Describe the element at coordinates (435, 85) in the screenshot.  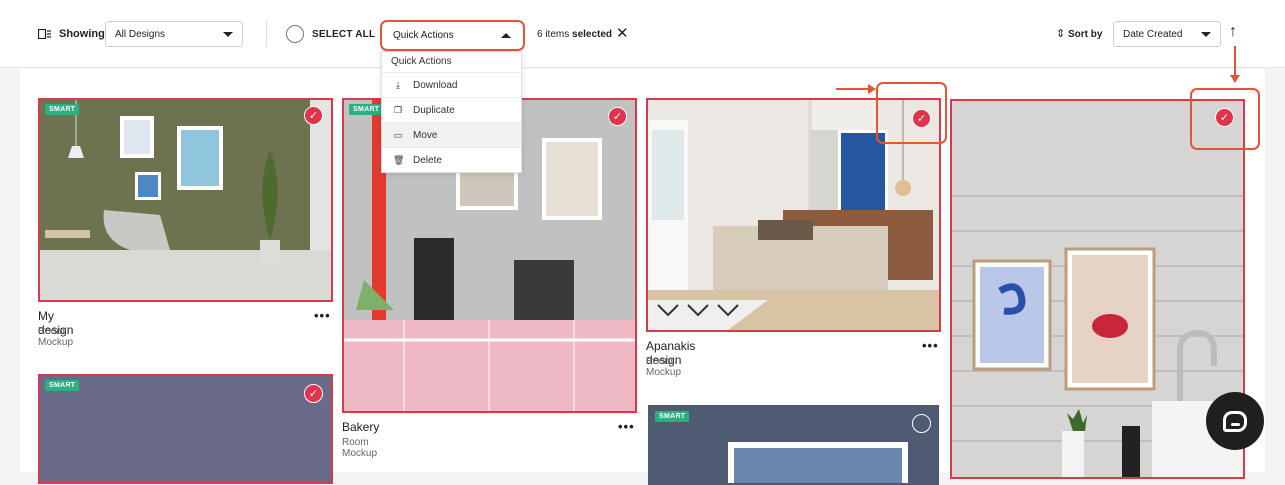
I see `menu-item-label: Download` at that location.